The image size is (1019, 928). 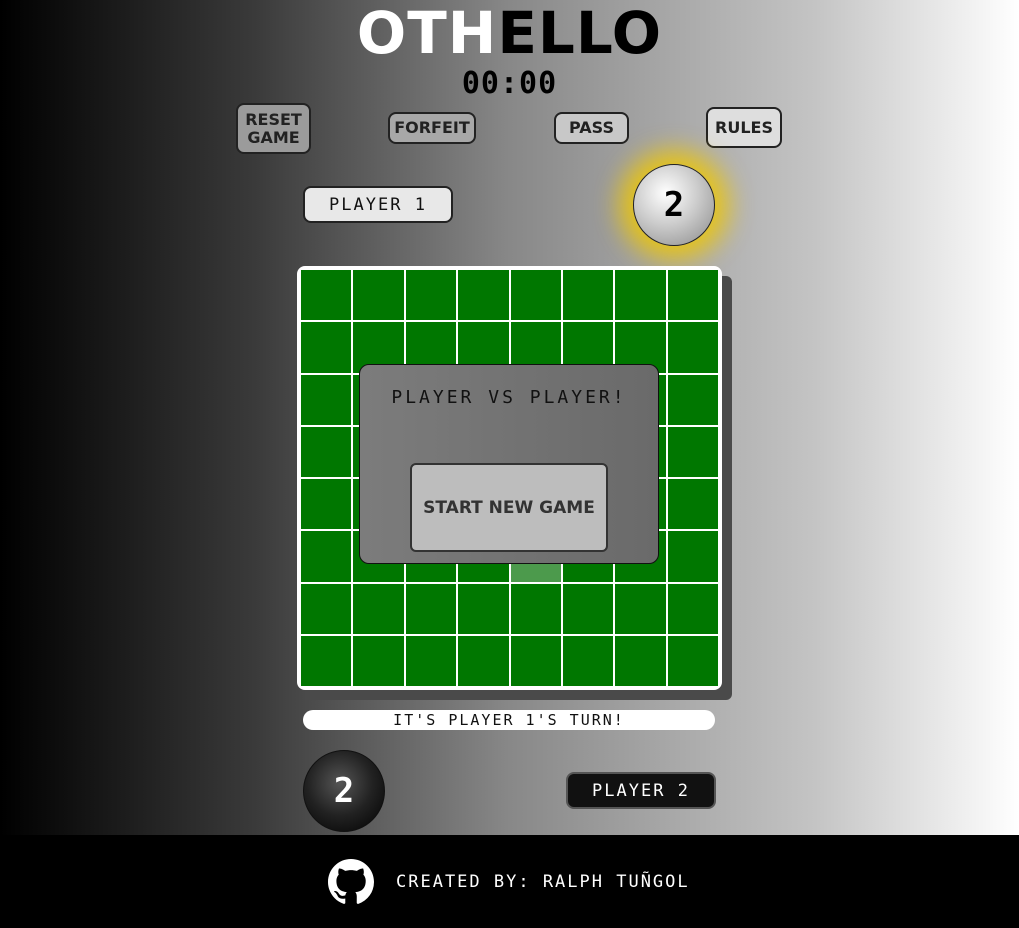 What do you see at coordinates (535, 660) in the screenshot?
I see `board-cell-r7-c4` at bounding box center [535, 660].